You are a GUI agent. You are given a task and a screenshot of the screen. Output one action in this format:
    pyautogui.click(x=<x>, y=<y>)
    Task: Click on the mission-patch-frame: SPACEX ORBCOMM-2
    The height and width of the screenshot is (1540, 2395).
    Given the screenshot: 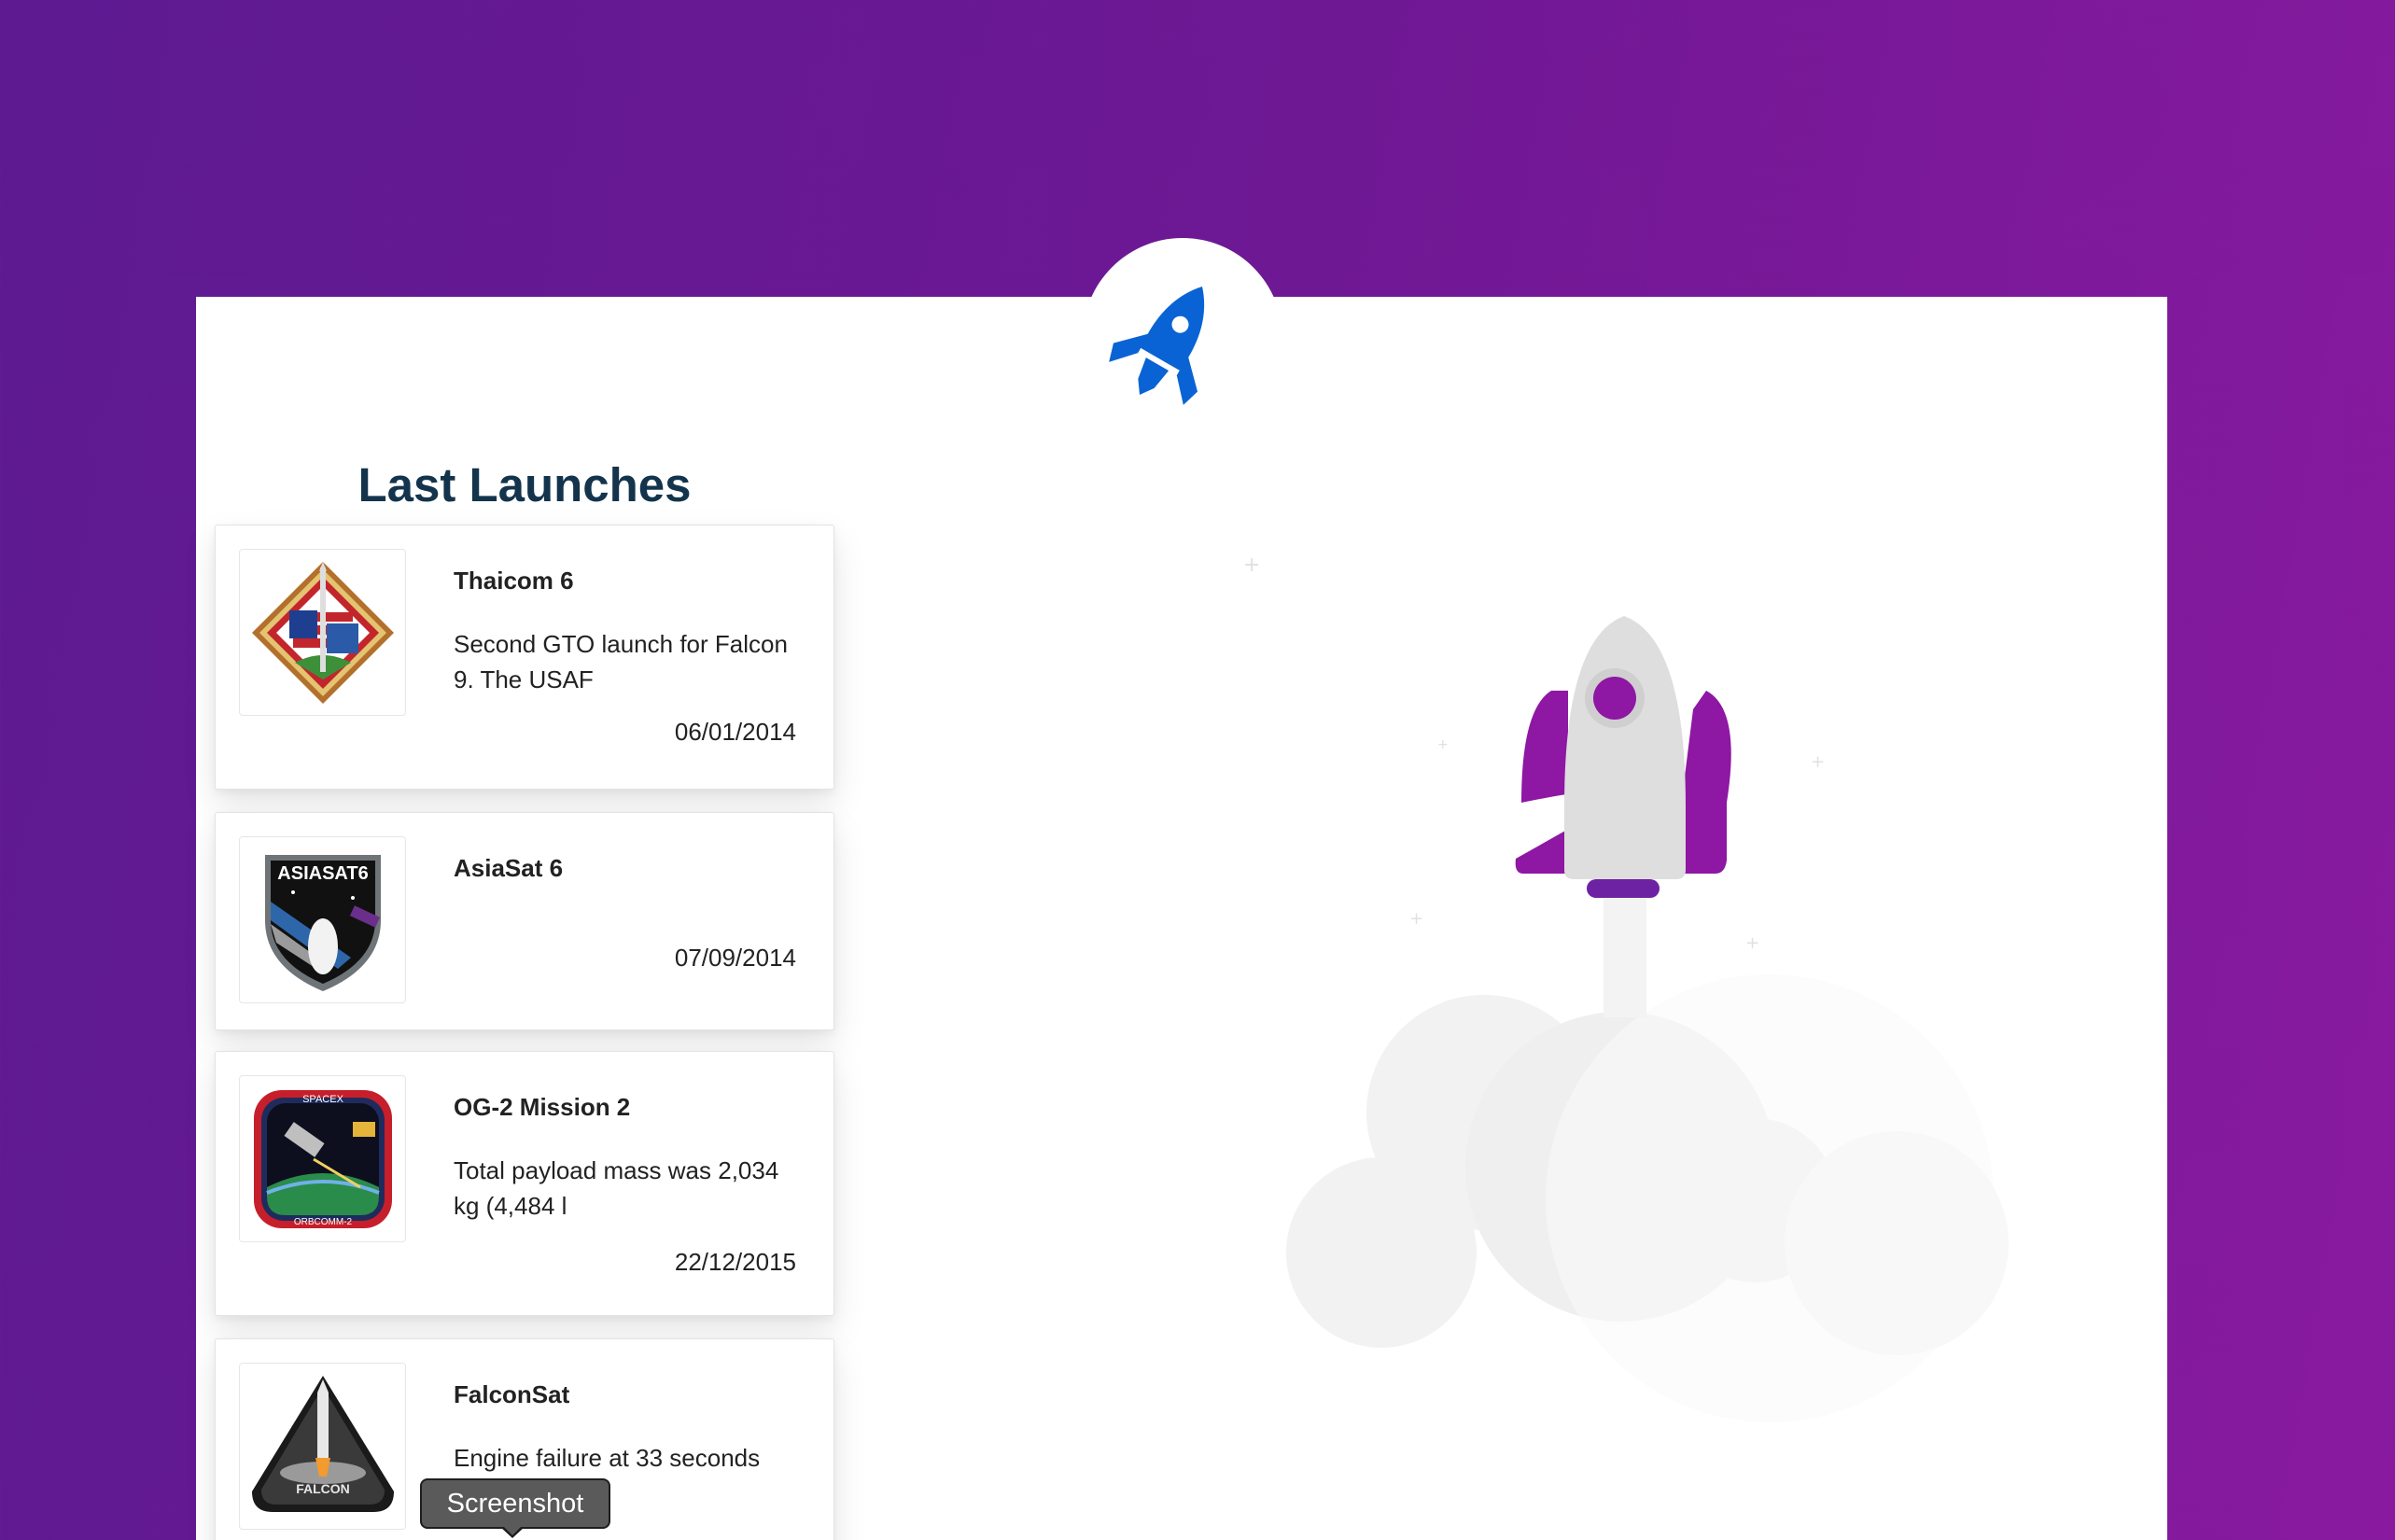 What is the action you would take?
    pyautogui.click(x=323, y=1158)
    